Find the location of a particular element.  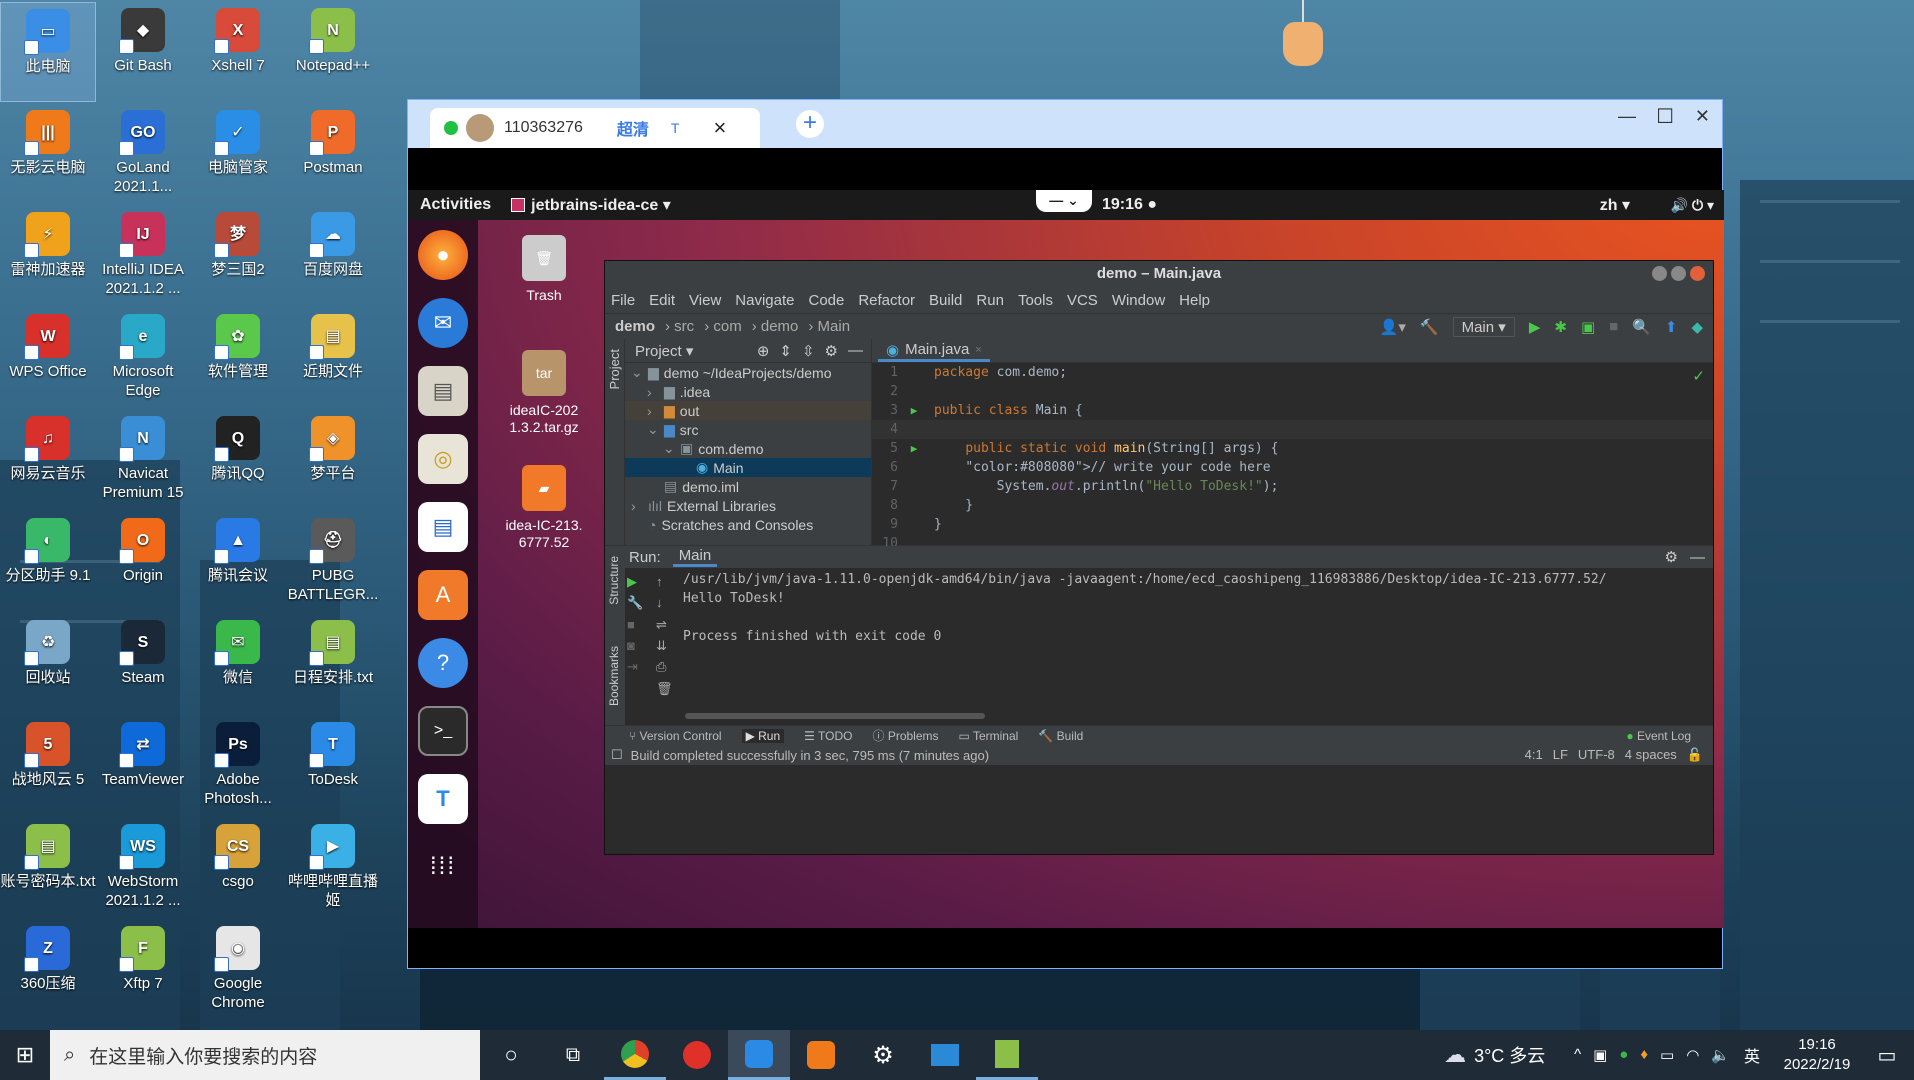

desktop-icon: ▤ 近期文件 is located at coordinates (333, 358).